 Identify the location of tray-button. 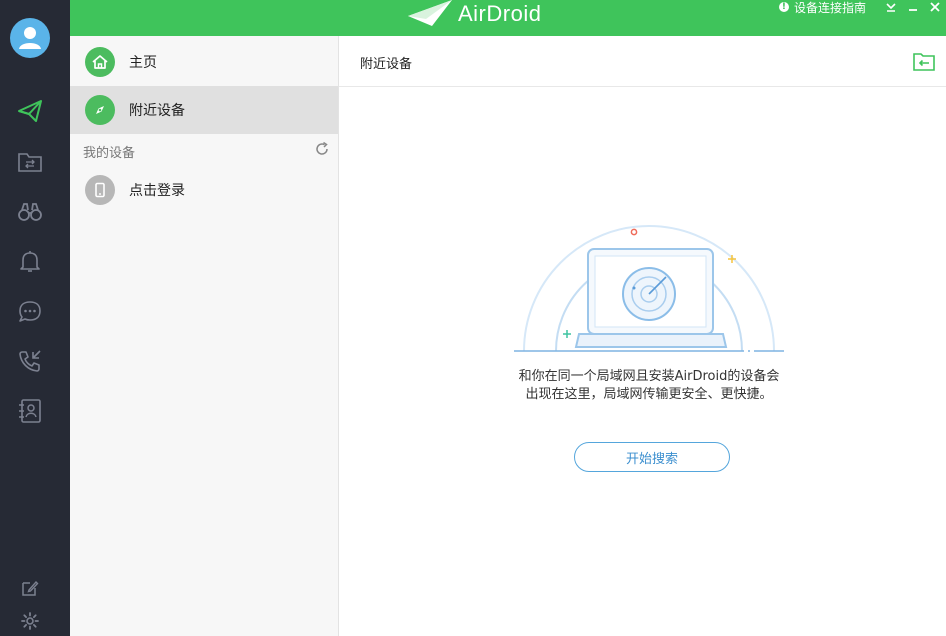
(891, 7).